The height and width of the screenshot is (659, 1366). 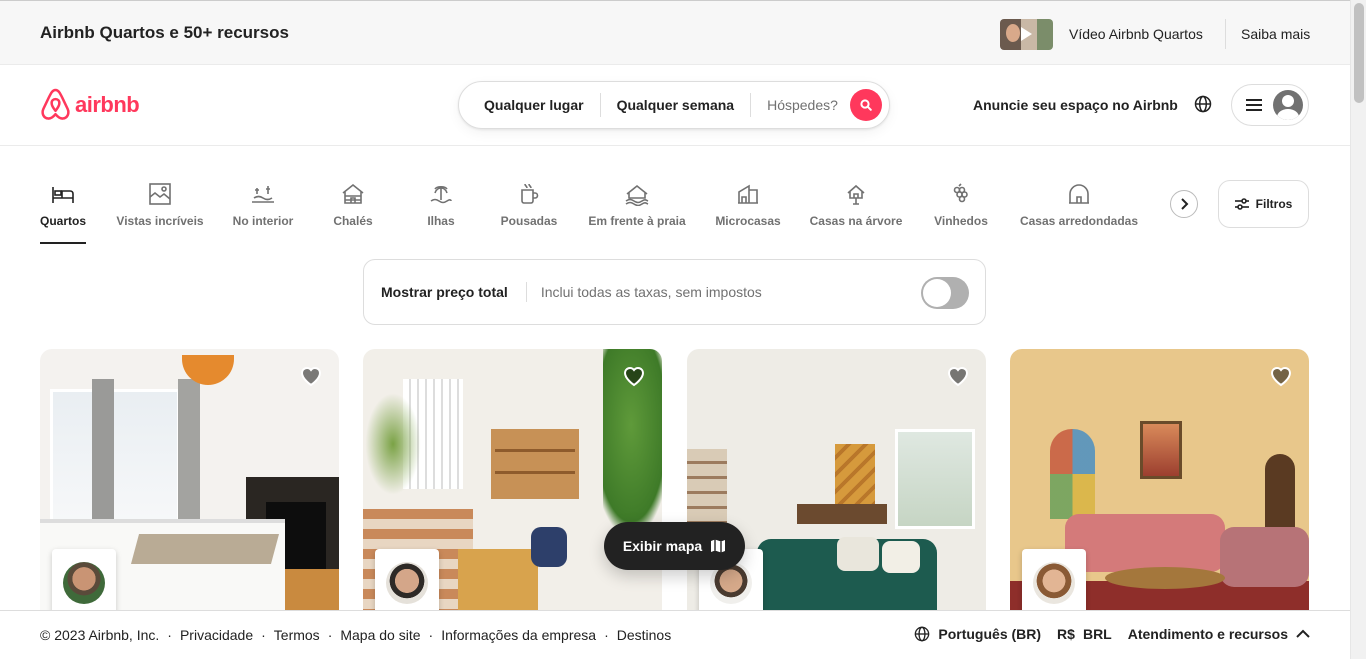 I want to click on chevron-up-icon, so click(x=1303, y=633).